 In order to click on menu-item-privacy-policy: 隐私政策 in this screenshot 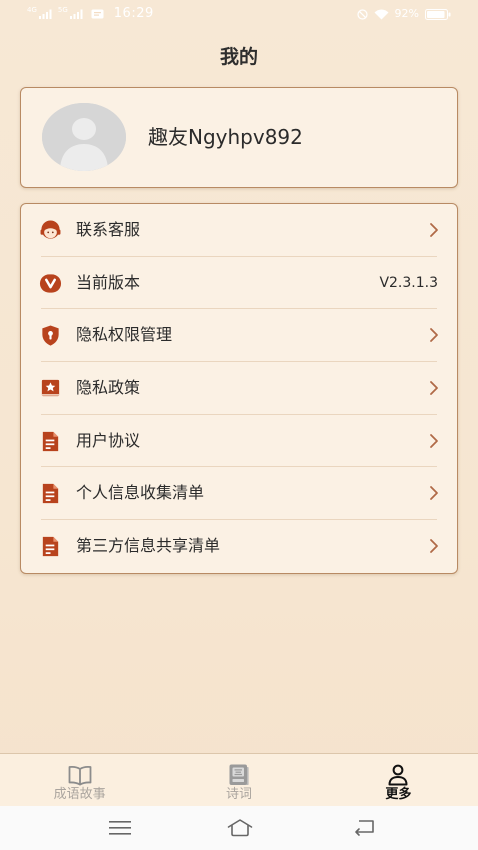, I will do `click(239, 388)`.